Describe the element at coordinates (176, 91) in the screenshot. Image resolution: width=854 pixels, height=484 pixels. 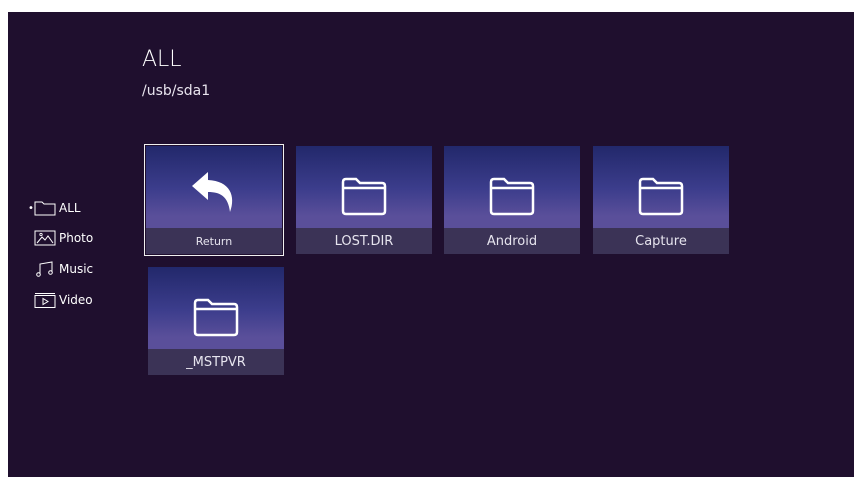
I see `current-path: /usb/sda1` at that location.